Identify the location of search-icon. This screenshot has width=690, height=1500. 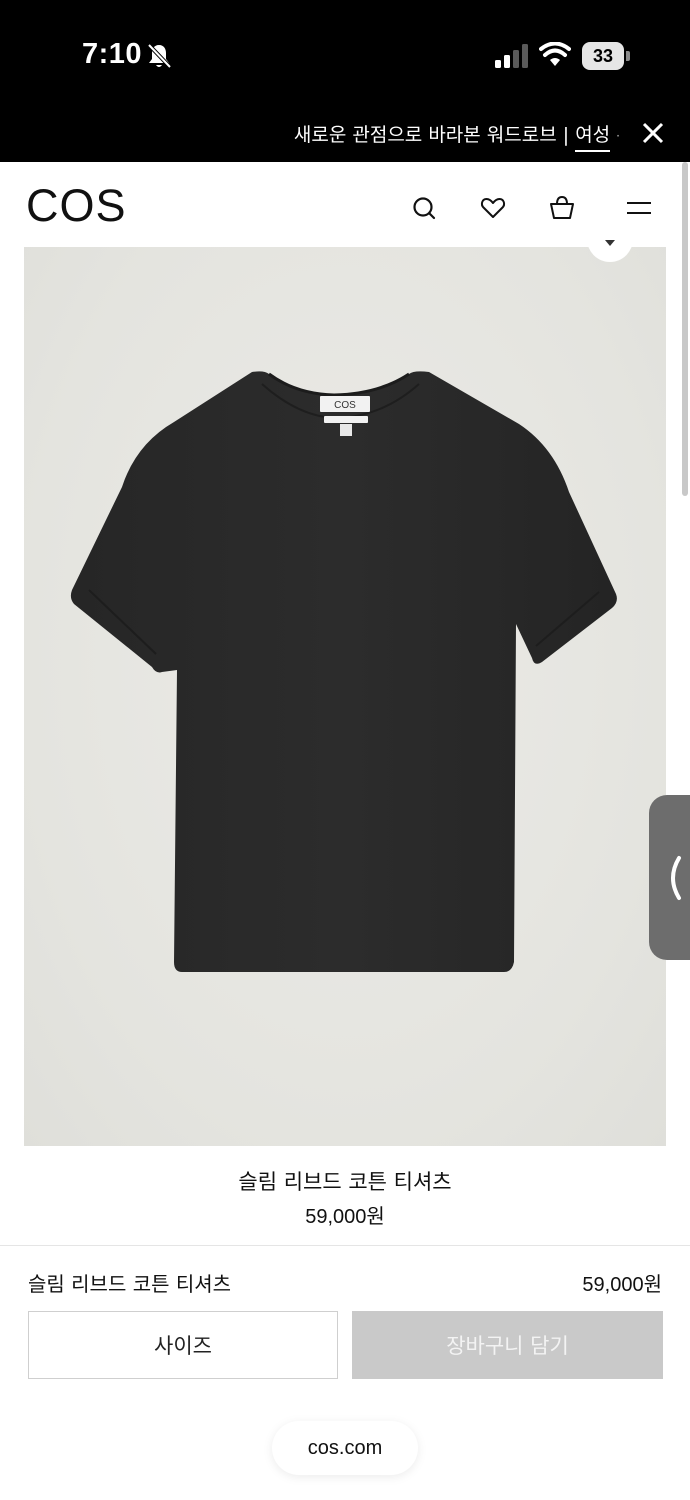
(424, 208).